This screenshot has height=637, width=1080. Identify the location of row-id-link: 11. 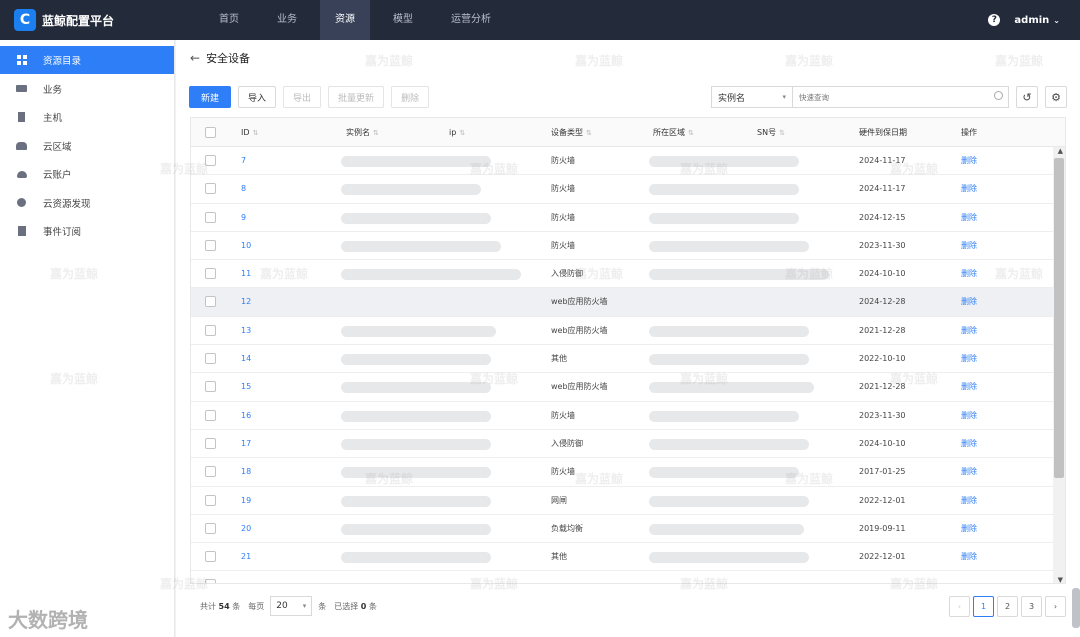
(246, 274).